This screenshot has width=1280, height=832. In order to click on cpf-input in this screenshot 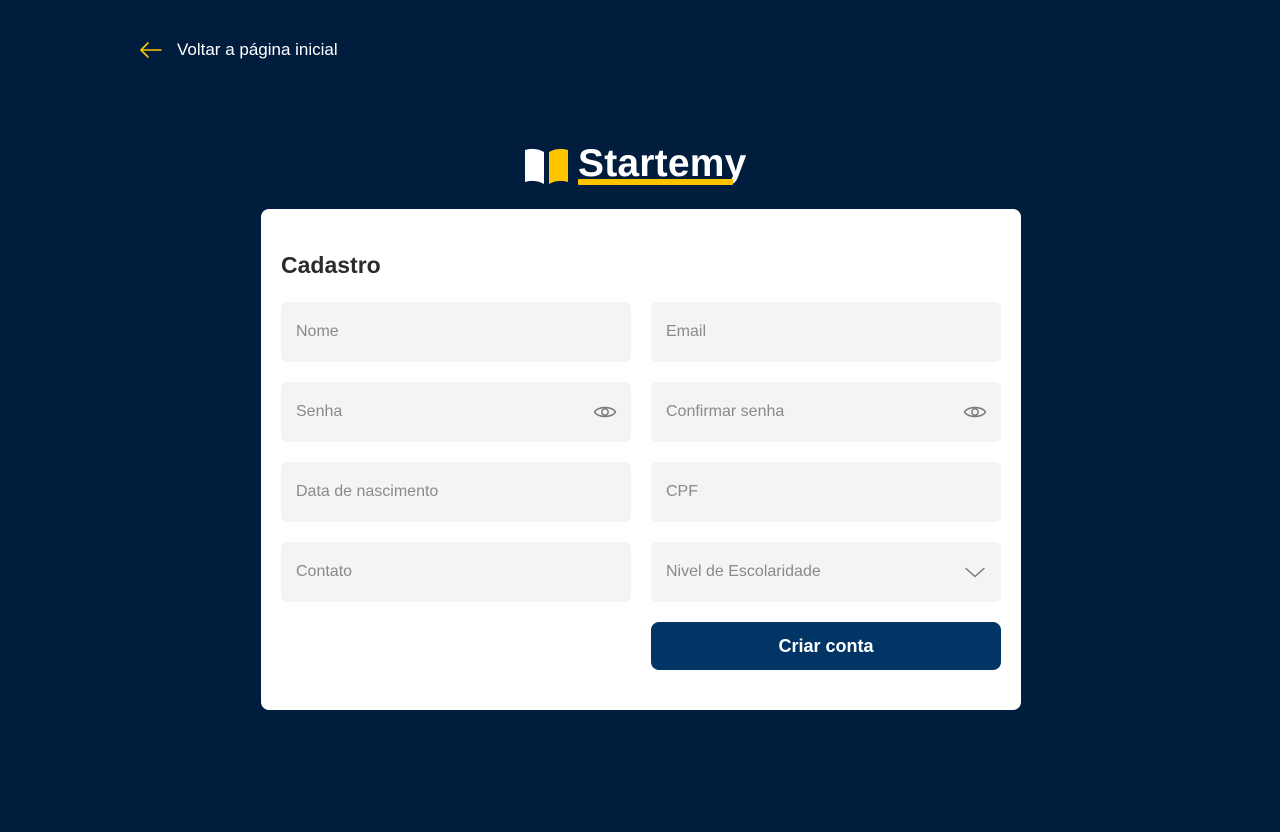, I will do `click(826, 492)`.